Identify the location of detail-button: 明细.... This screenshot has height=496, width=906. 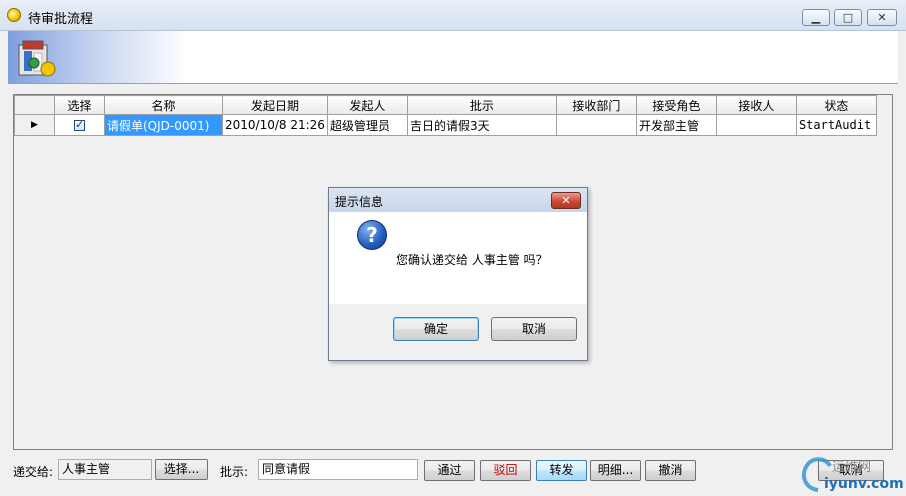
(615, 470).